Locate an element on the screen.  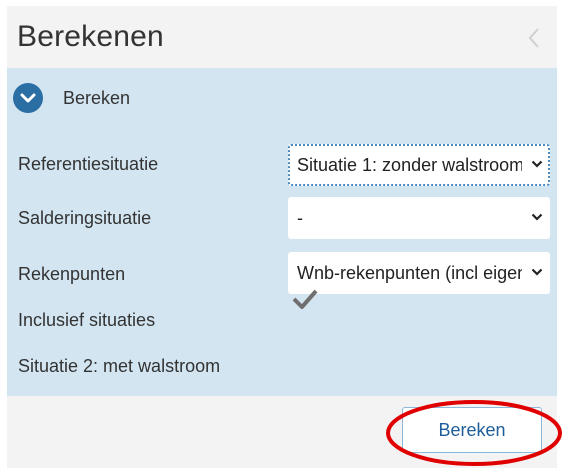
panel-title: Berekenen is located at coordinates (90, 36).